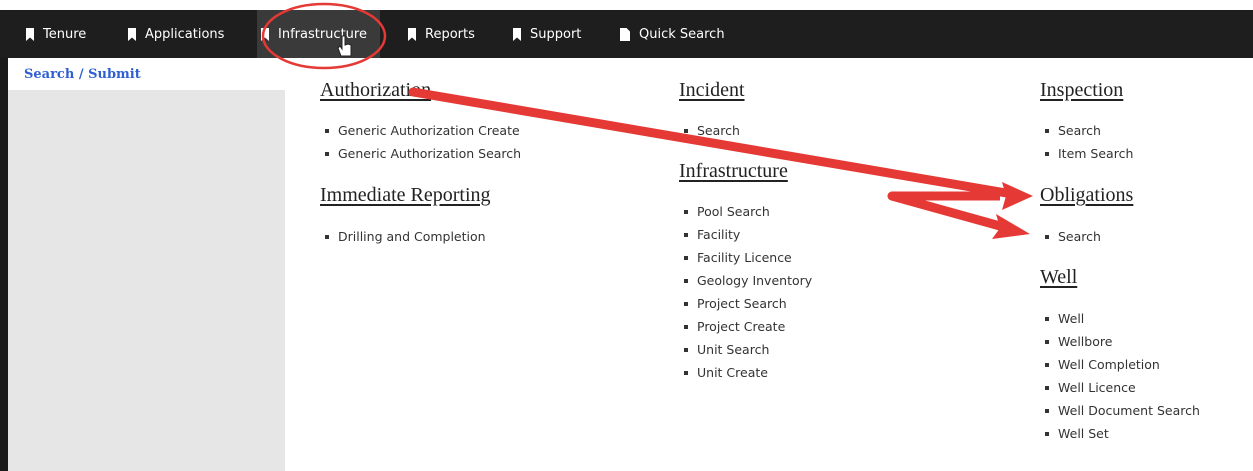 The image size is (1253, 471). What do you see at coordinates (376, 90) in the screenshot?
I see `section-title-authorization: Authorization` at bounding box center [376, 90].